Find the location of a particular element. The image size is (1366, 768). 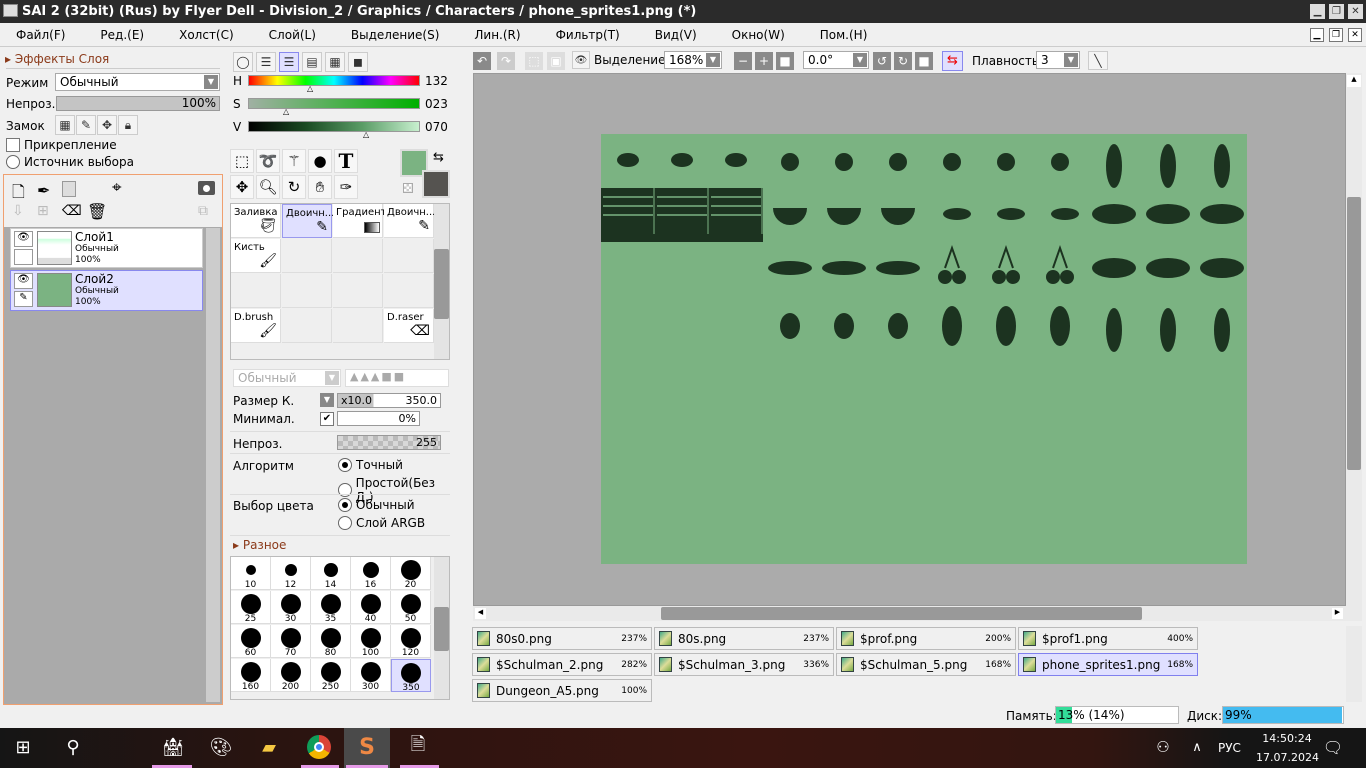

trash-icon: 🗑︎ is located at coordinates (97, 211).